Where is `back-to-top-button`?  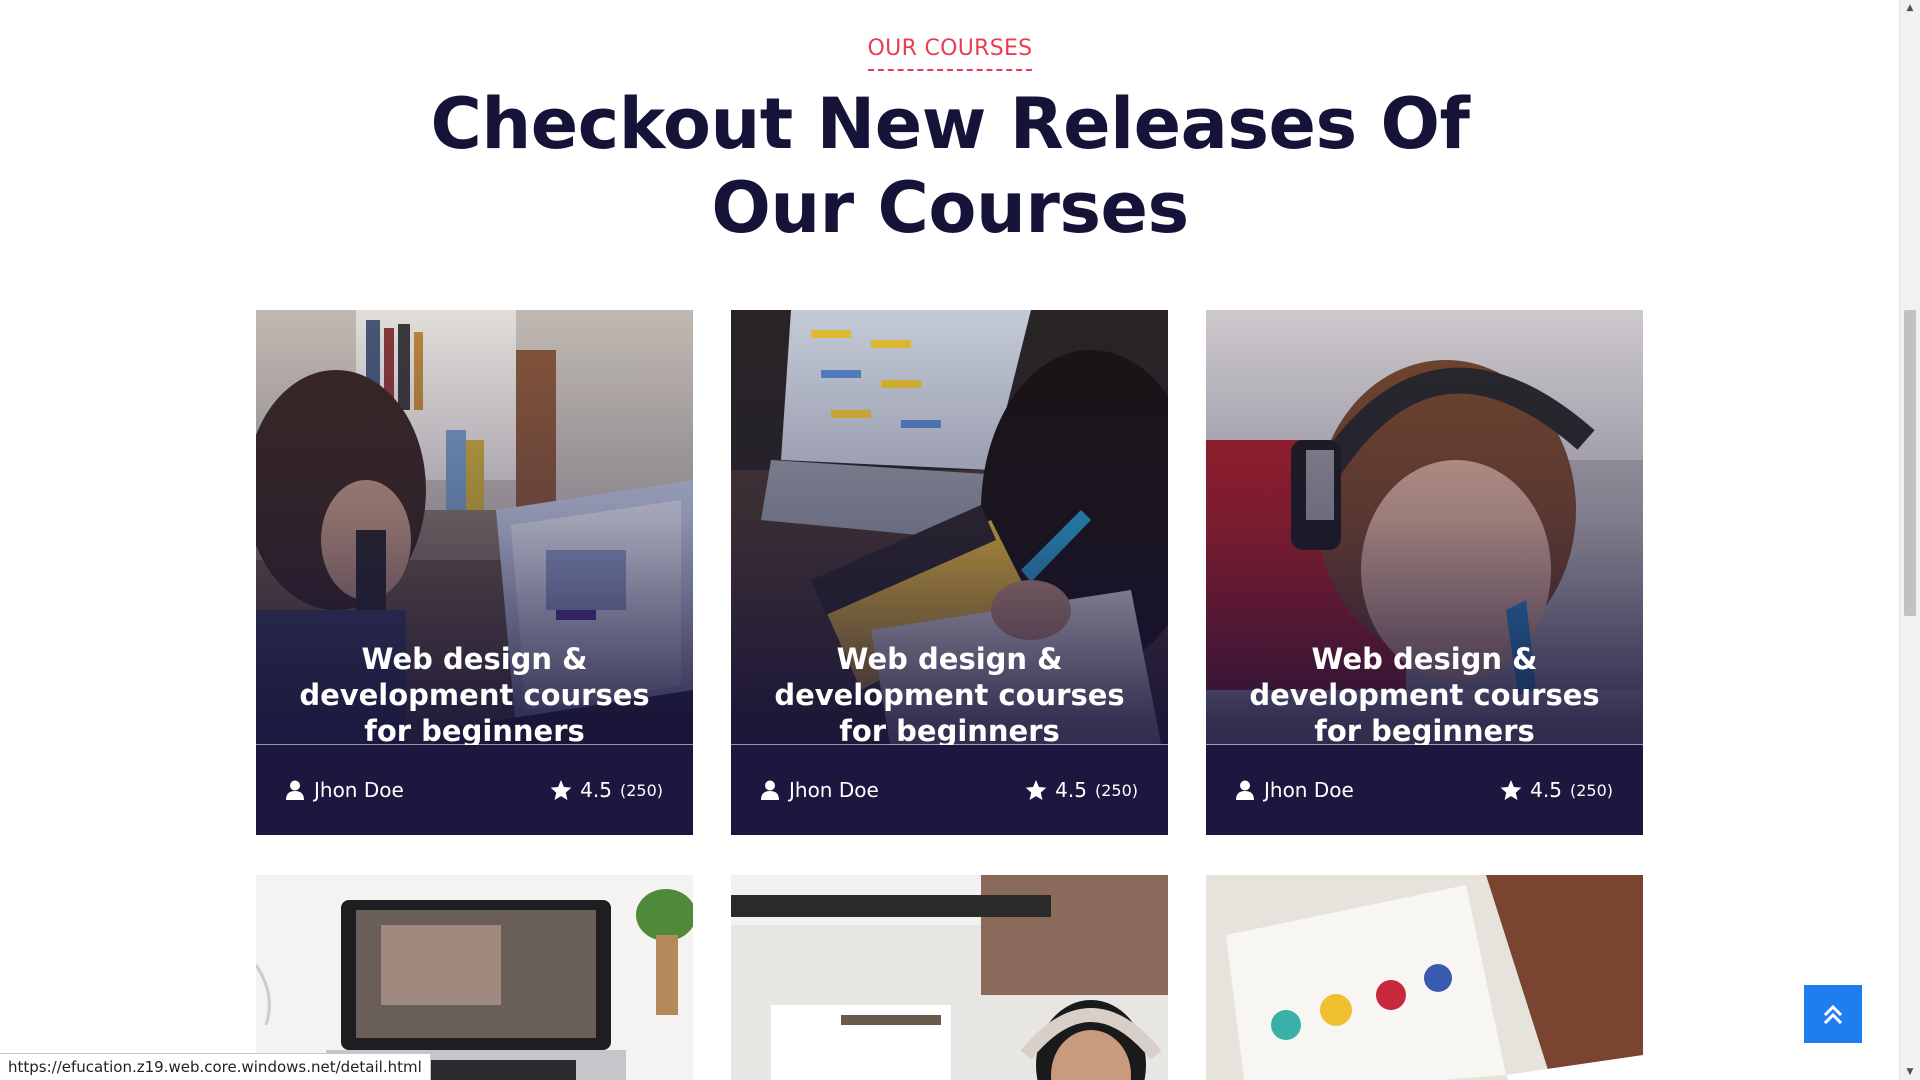
back-to-top-button is located at coordinates (1833, 1014).